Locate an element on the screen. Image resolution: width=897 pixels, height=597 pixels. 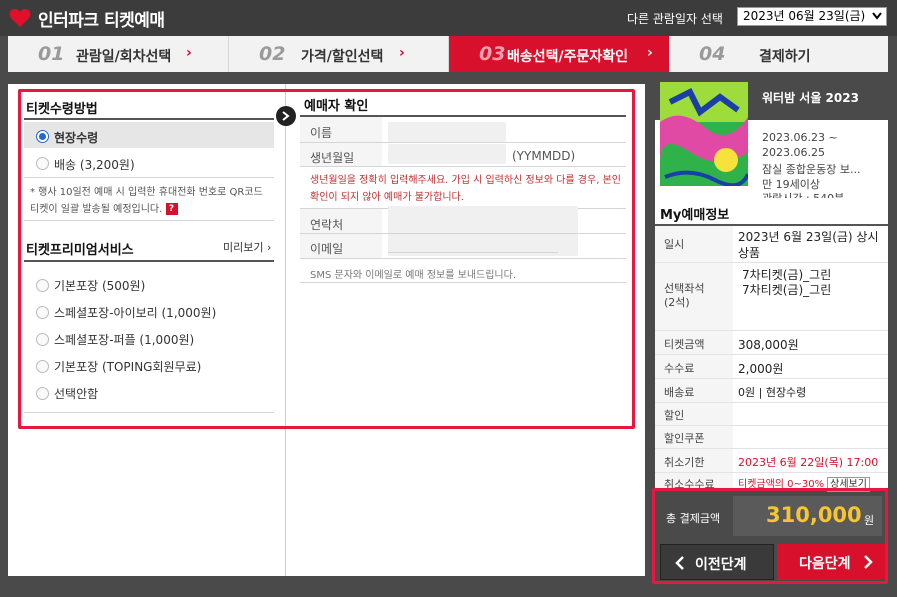
row-label-discount: 할인 is located at coordinates (674, 415).